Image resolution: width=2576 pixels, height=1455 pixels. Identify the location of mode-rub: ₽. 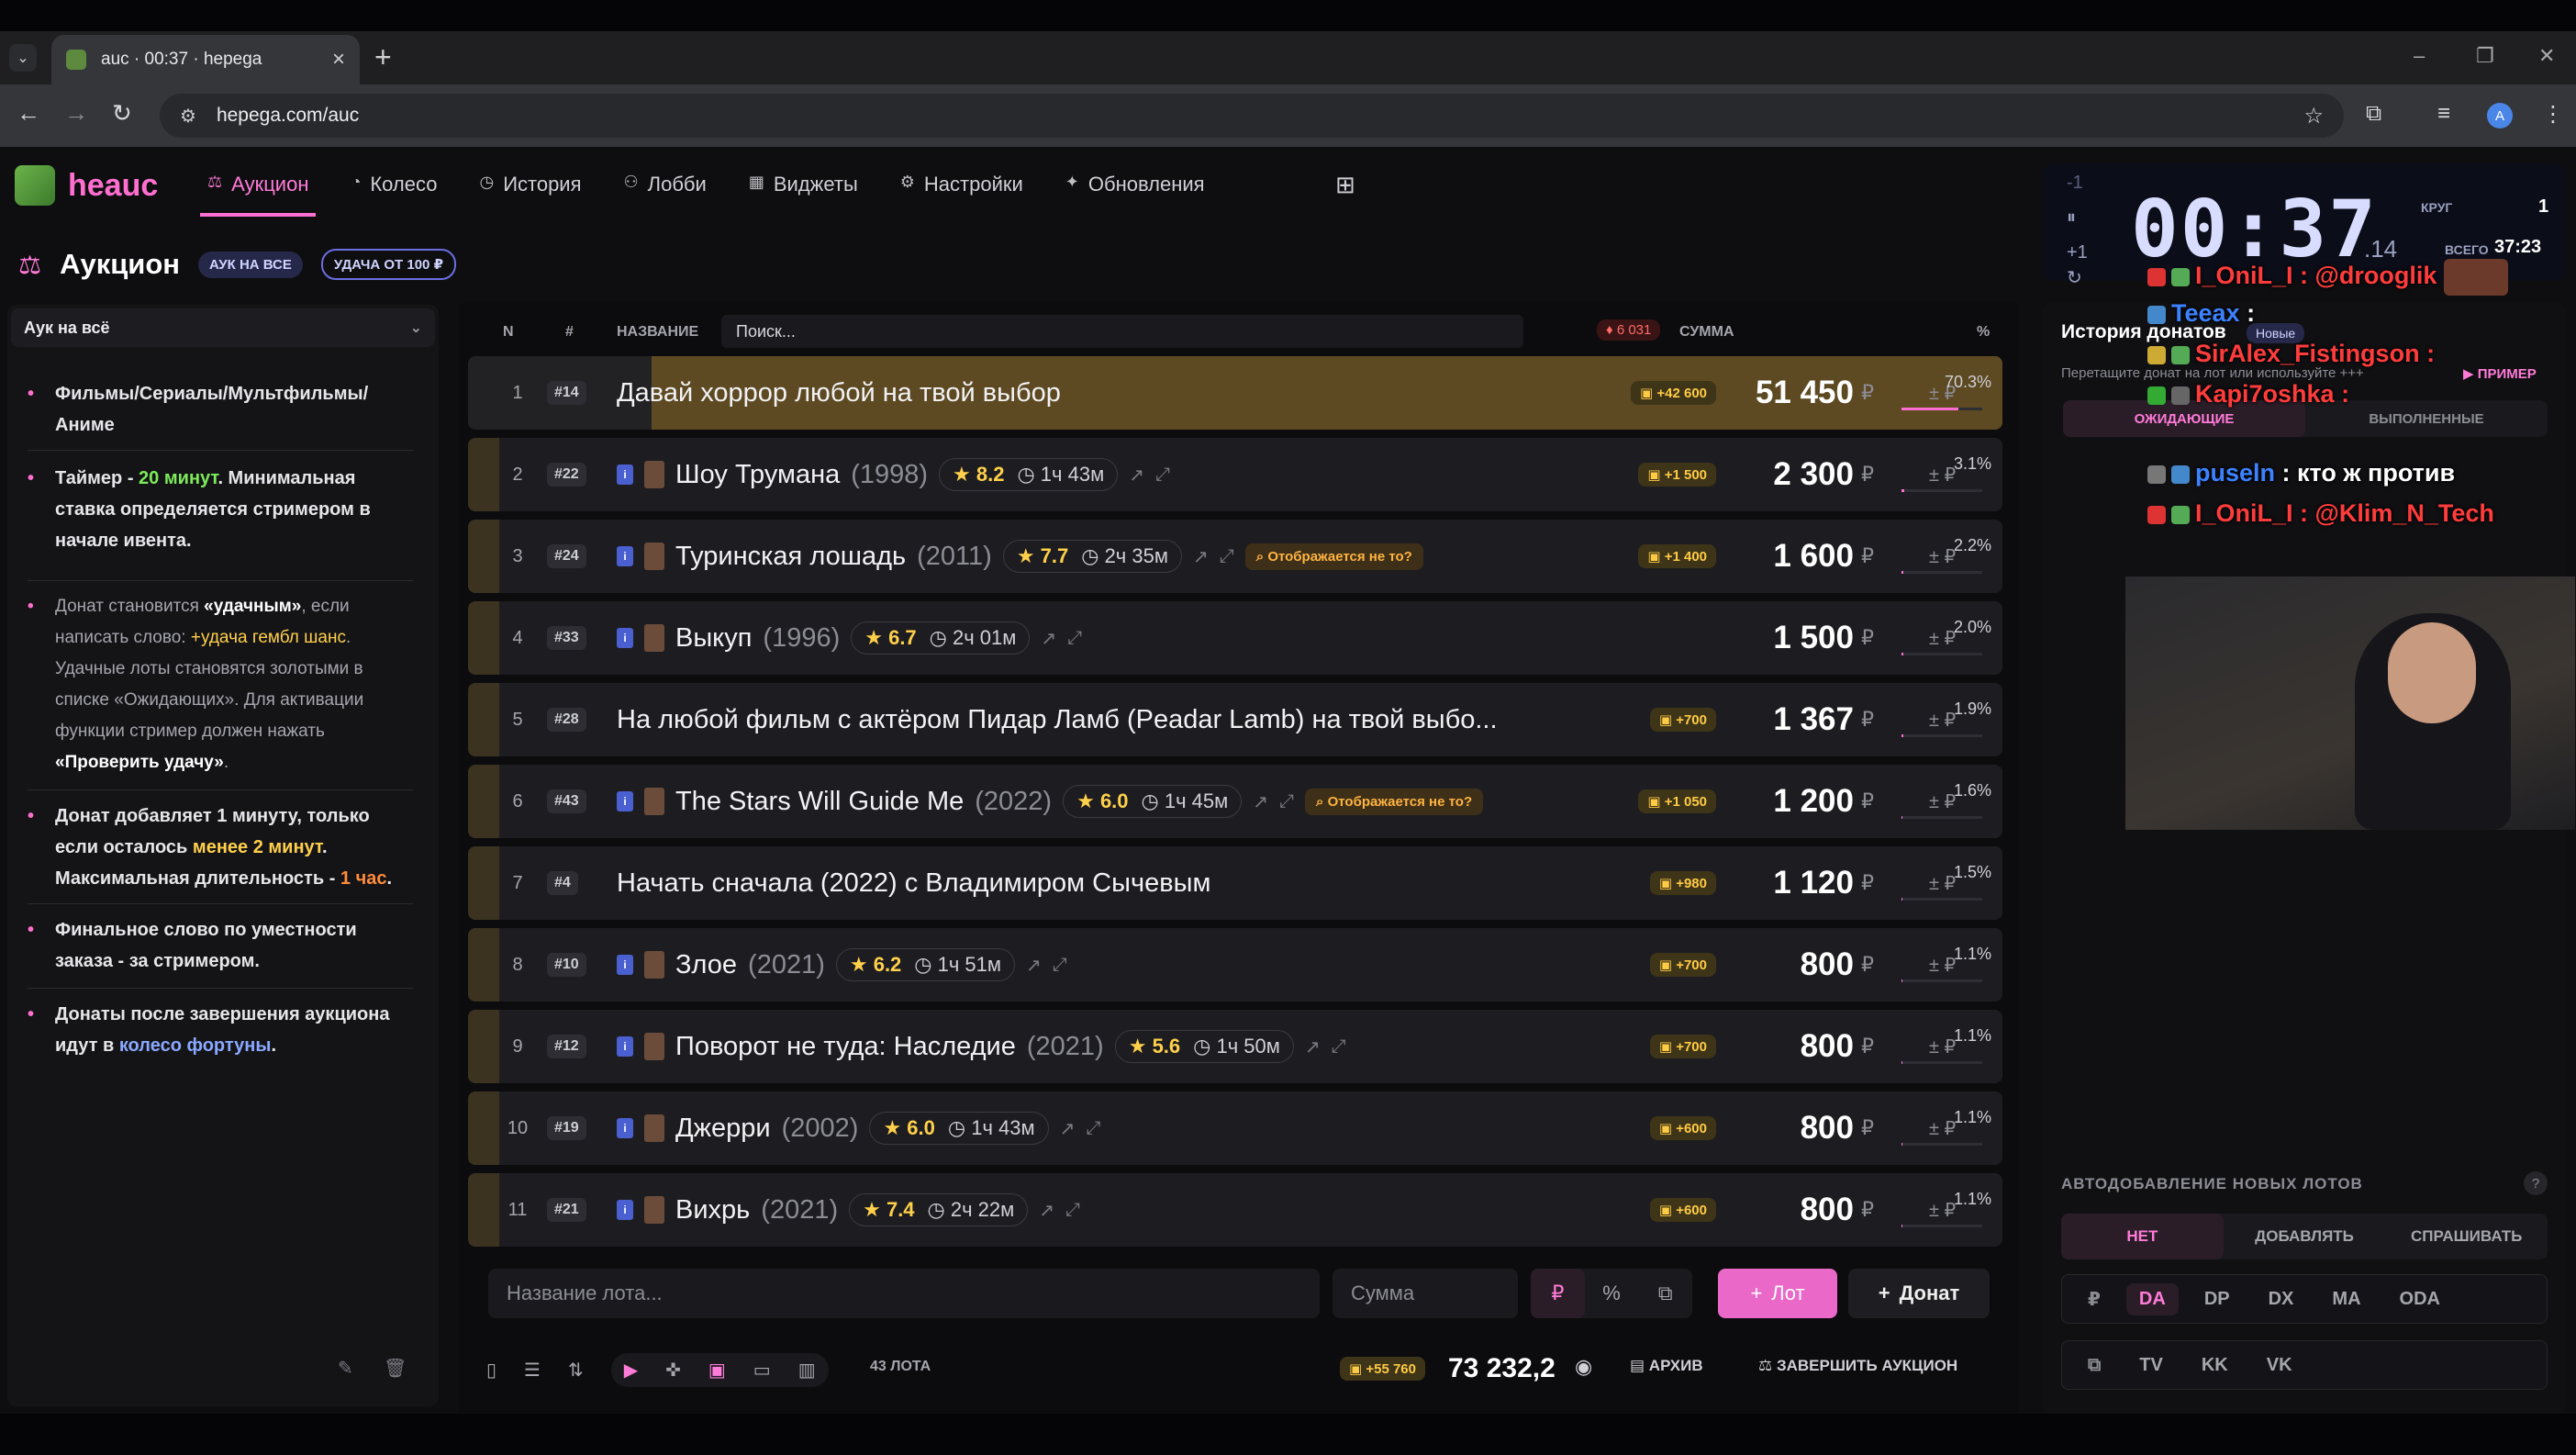
(1558, 1293).